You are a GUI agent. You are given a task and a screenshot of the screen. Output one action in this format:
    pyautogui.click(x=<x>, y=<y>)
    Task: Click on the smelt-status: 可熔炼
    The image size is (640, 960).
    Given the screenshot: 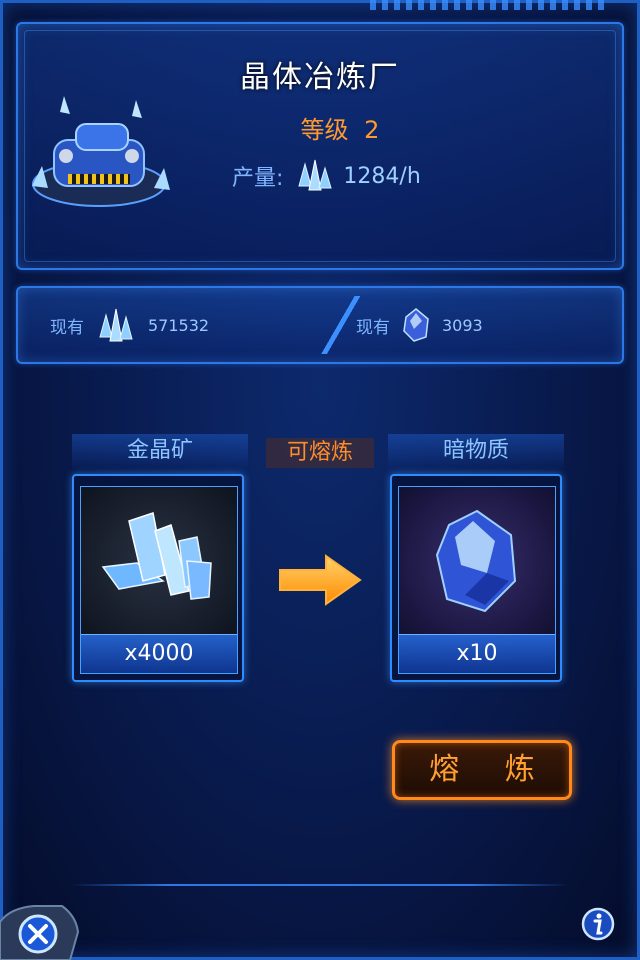 What is the action you would take?
    pyautogui.click(x=320, y=453)
    